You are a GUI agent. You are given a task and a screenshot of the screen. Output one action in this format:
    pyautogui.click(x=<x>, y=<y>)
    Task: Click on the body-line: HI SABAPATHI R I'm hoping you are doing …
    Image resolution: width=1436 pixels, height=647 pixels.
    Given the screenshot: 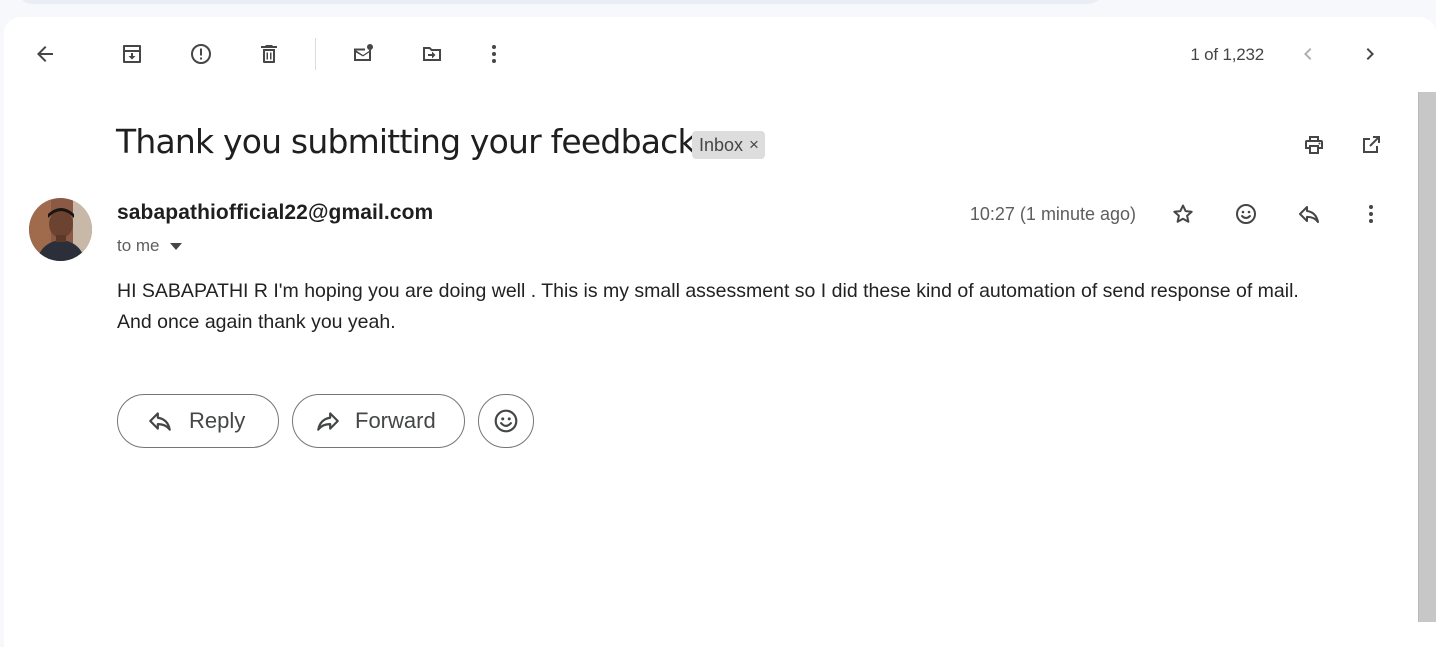 What is the action you would take?
    pyautogui.click(x=708, y=291)
    